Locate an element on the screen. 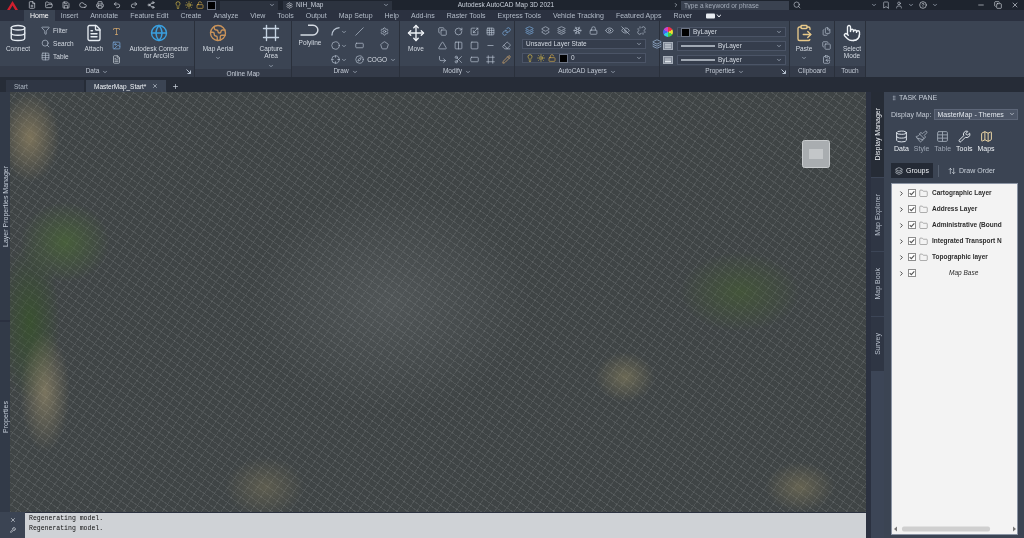 The width and height of the screenshot is (1024, 538). pencil-icon is located at coordinates (506, 59).